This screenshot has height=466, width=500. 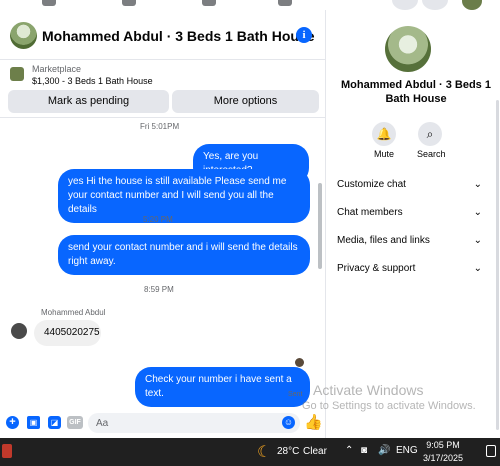 I want to click on message-scrollbar, so click(x=320, y=226).